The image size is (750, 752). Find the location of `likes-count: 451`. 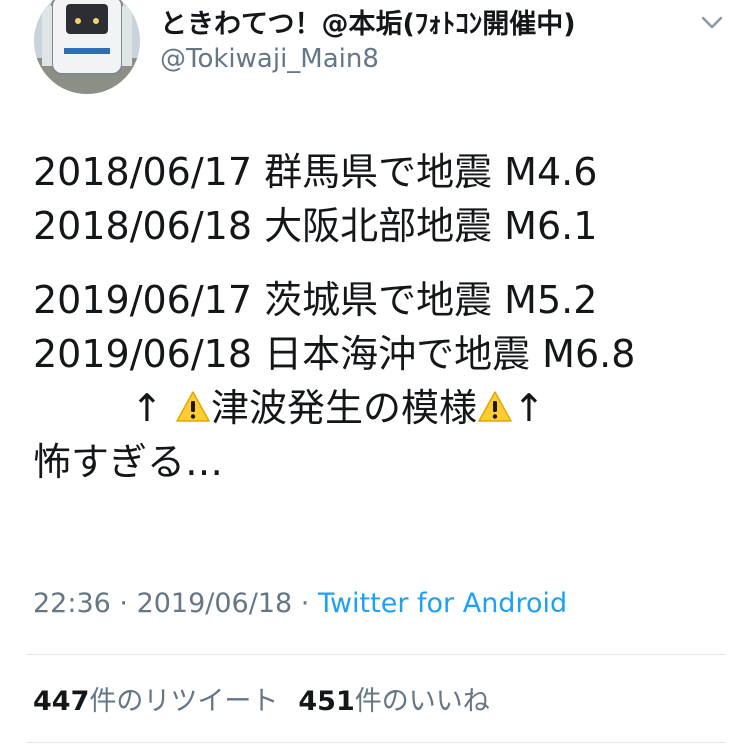

likes-count: 451 is located at coordinates (326, 701).